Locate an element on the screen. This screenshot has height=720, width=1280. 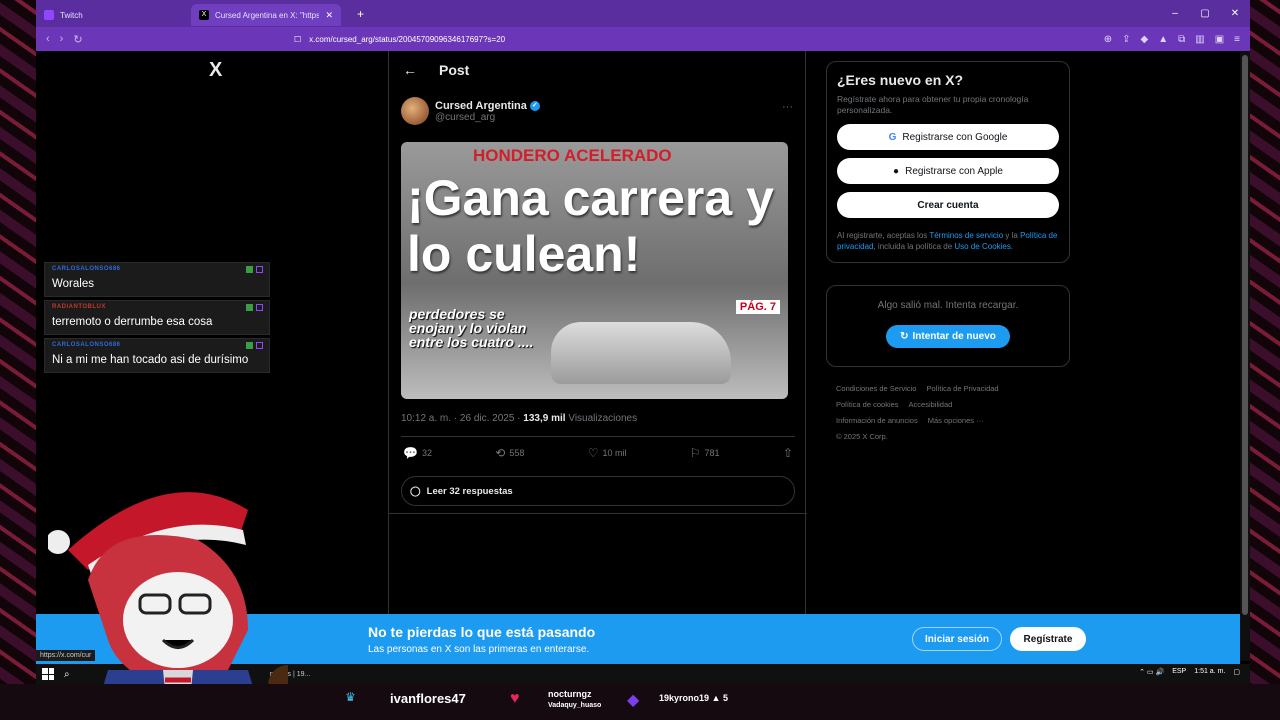
zoom-icon: ⊕ is located at coordinates (1108, 39).